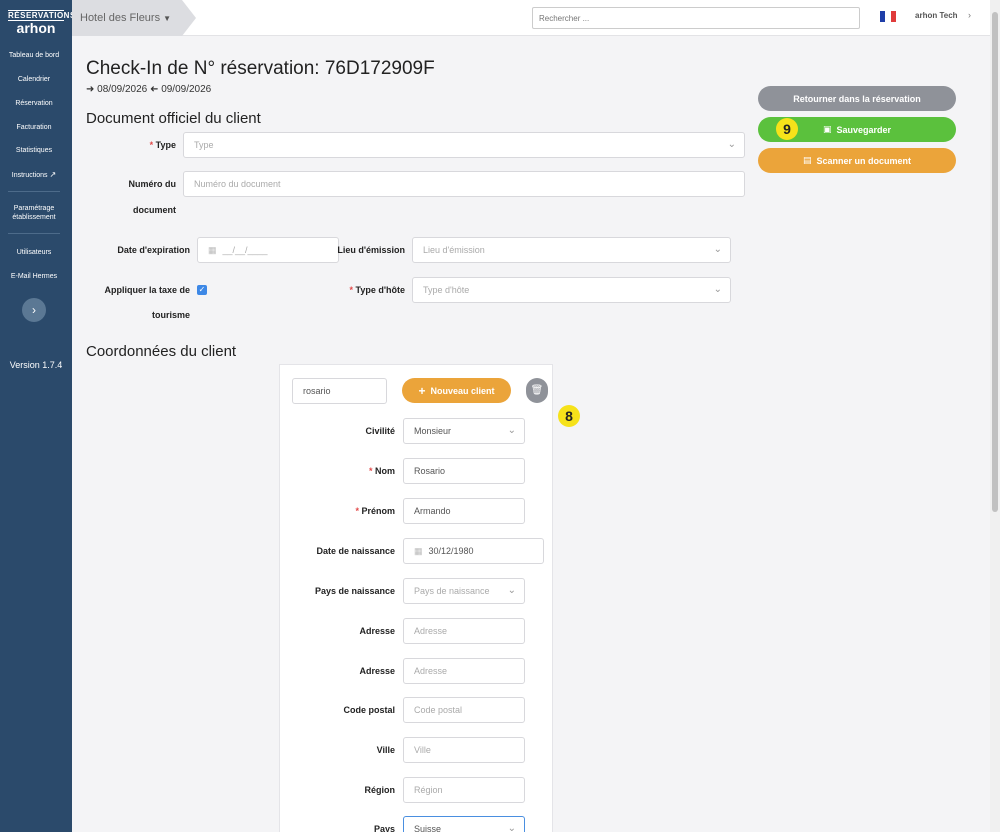 This screenshot has width=1000, height=832. I want to click on address2-label: Adresse, so click(377, 671).